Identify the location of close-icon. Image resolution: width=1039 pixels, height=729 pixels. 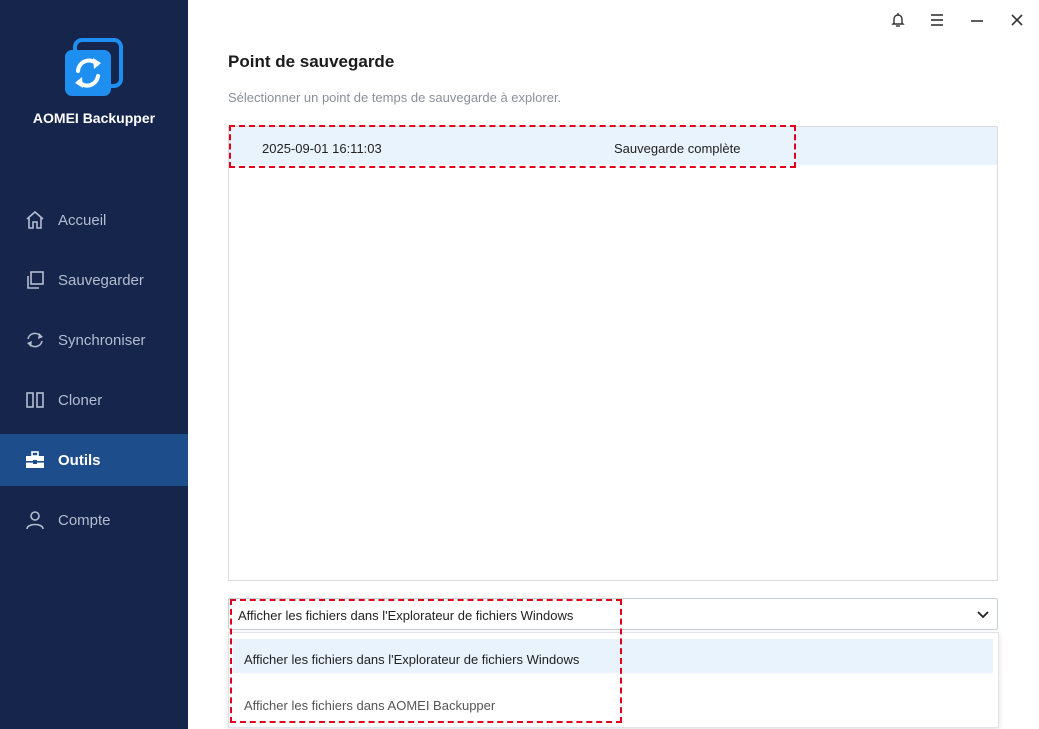
(1017, 20).